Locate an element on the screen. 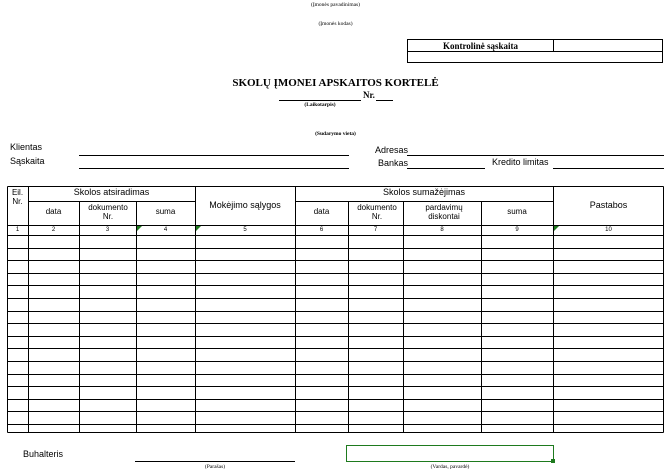 This screenshot has height=474, width=671. accountant-label: Buhalteris is located at coordinates (43, 454).